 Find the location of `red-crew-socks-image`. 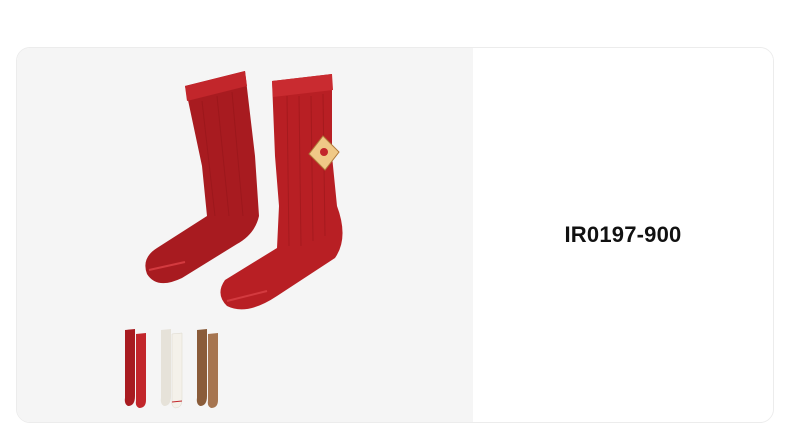

red-crew-socks-image is located at coordinates (244, 190).